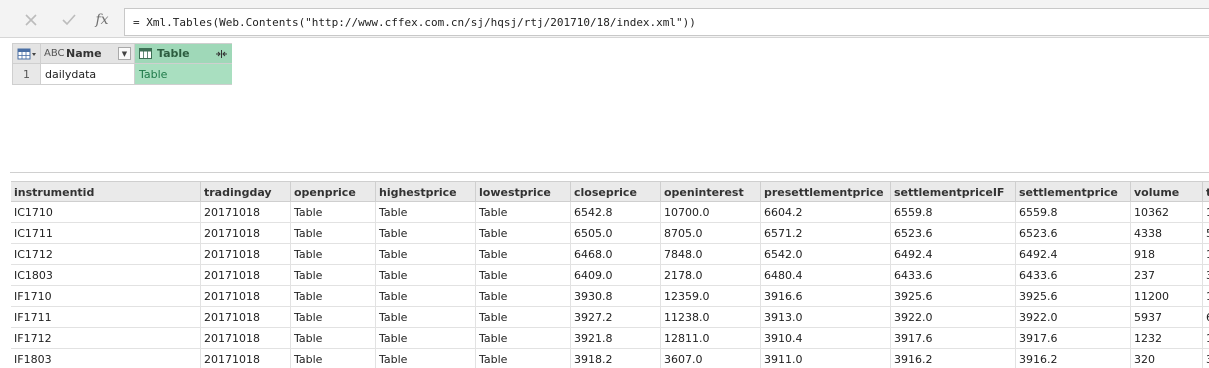 Image resolution: width=1209 pixels, height=368 pixels. What do you see at coordinates (1167, 317) in the screenshot?
I see `table-cell: 5937` at bounding box center [1167, 317].